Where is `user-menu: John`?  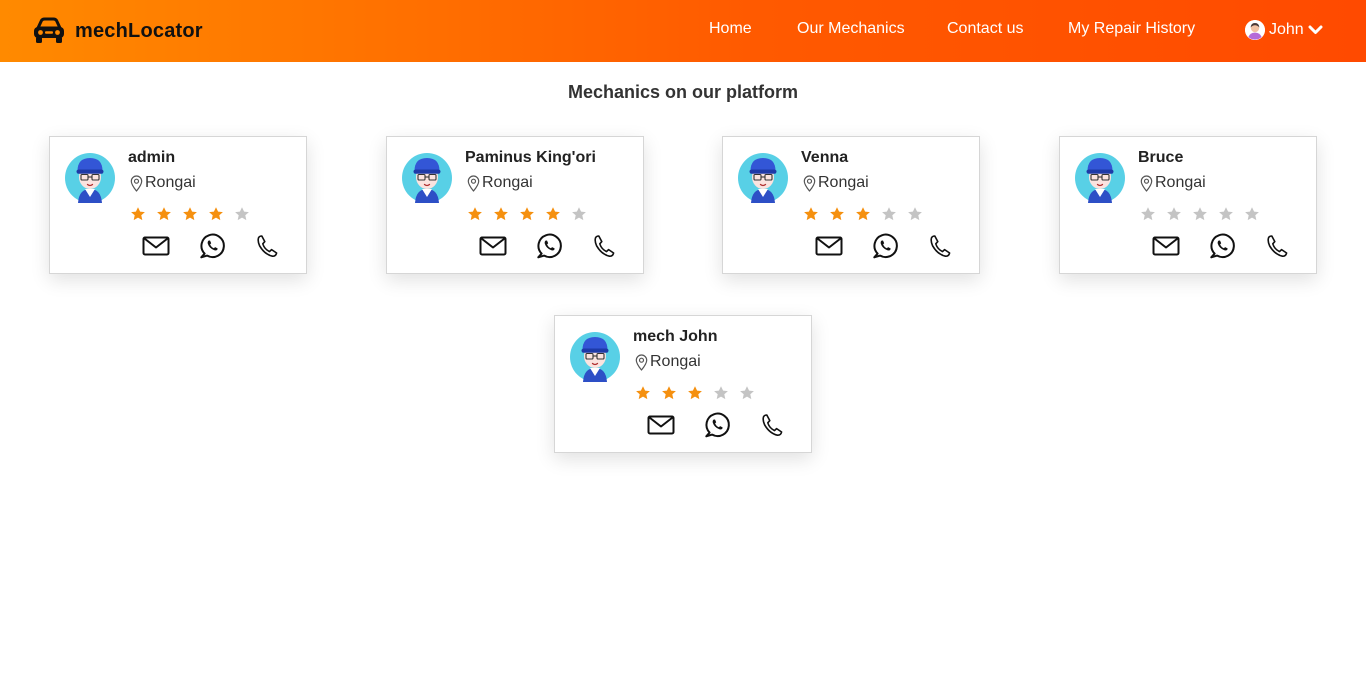 user-menu: John is located at coordinates (1284, 30).